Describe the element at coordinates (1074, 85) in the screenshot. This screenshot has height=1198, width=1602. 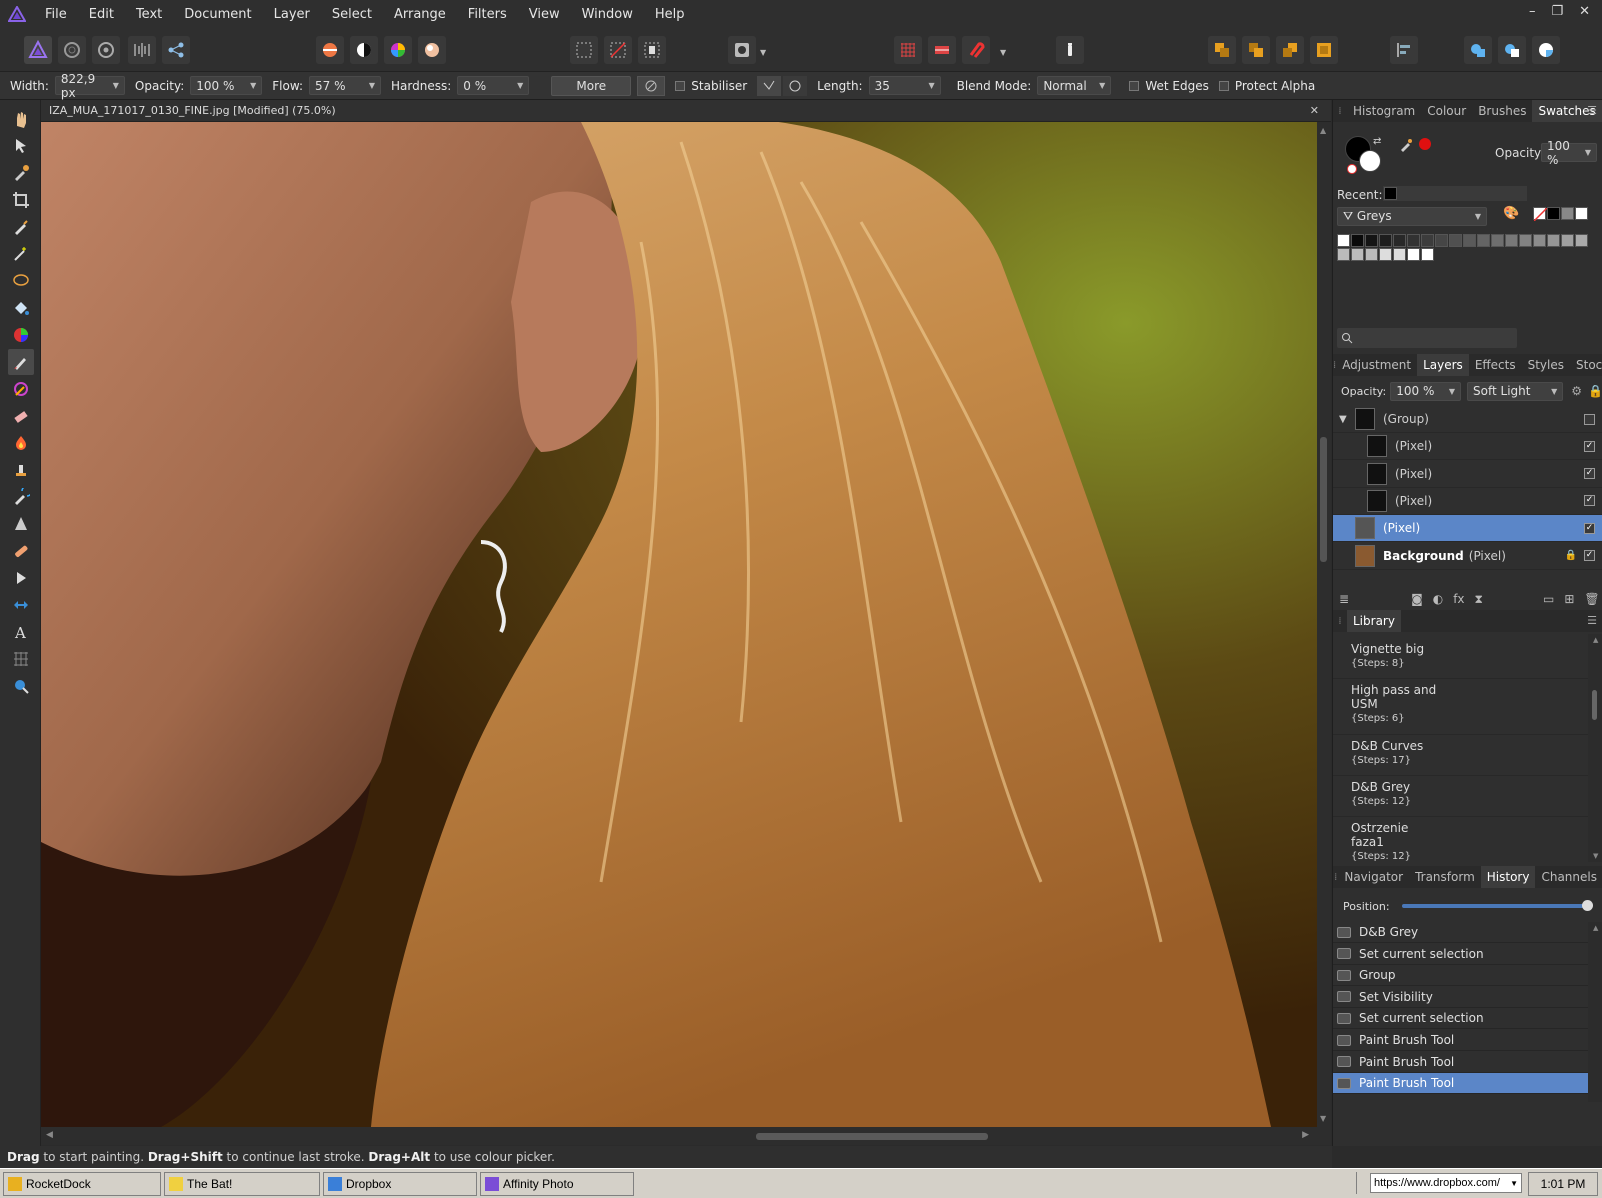
I see `blend-mode-select: Normal ▼` at that location.